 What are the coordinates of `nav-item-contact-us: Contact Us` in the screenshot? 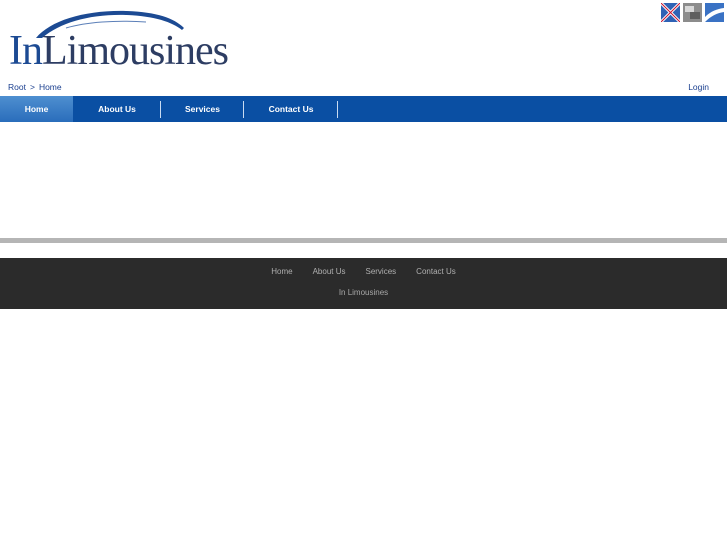 It's located at (291, 109).